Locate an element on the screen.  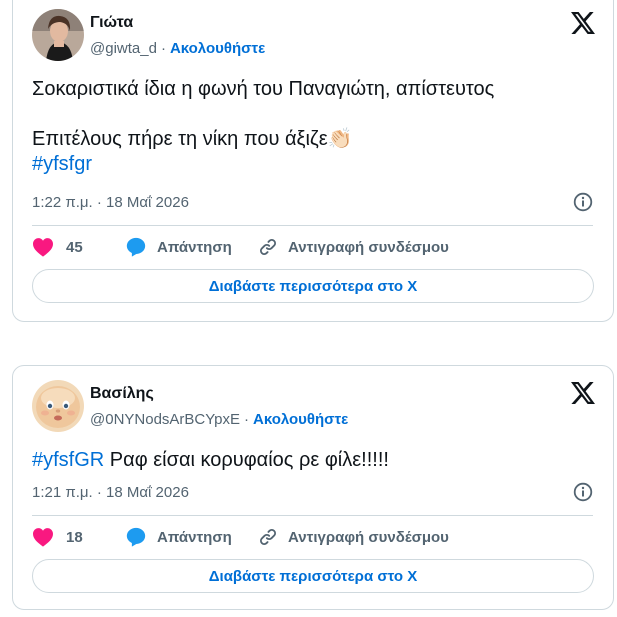
author-handle: @0NYNodsArBCYpxE is located at coordinates (165, 419).